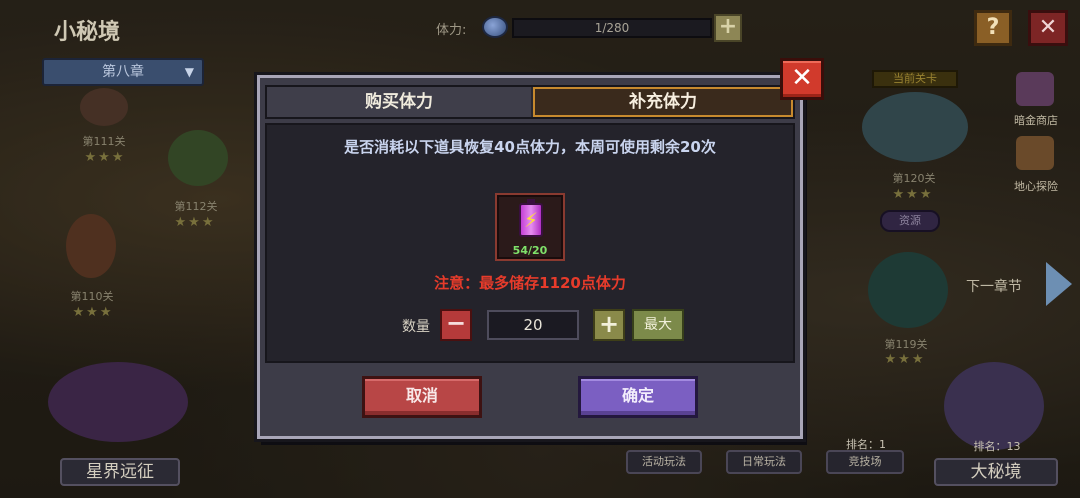 This screenshot has height=498, width=1080. Describe the element at coordinates (416, 327) in the screenshot. I see `quantity-label: 数量` at that location.